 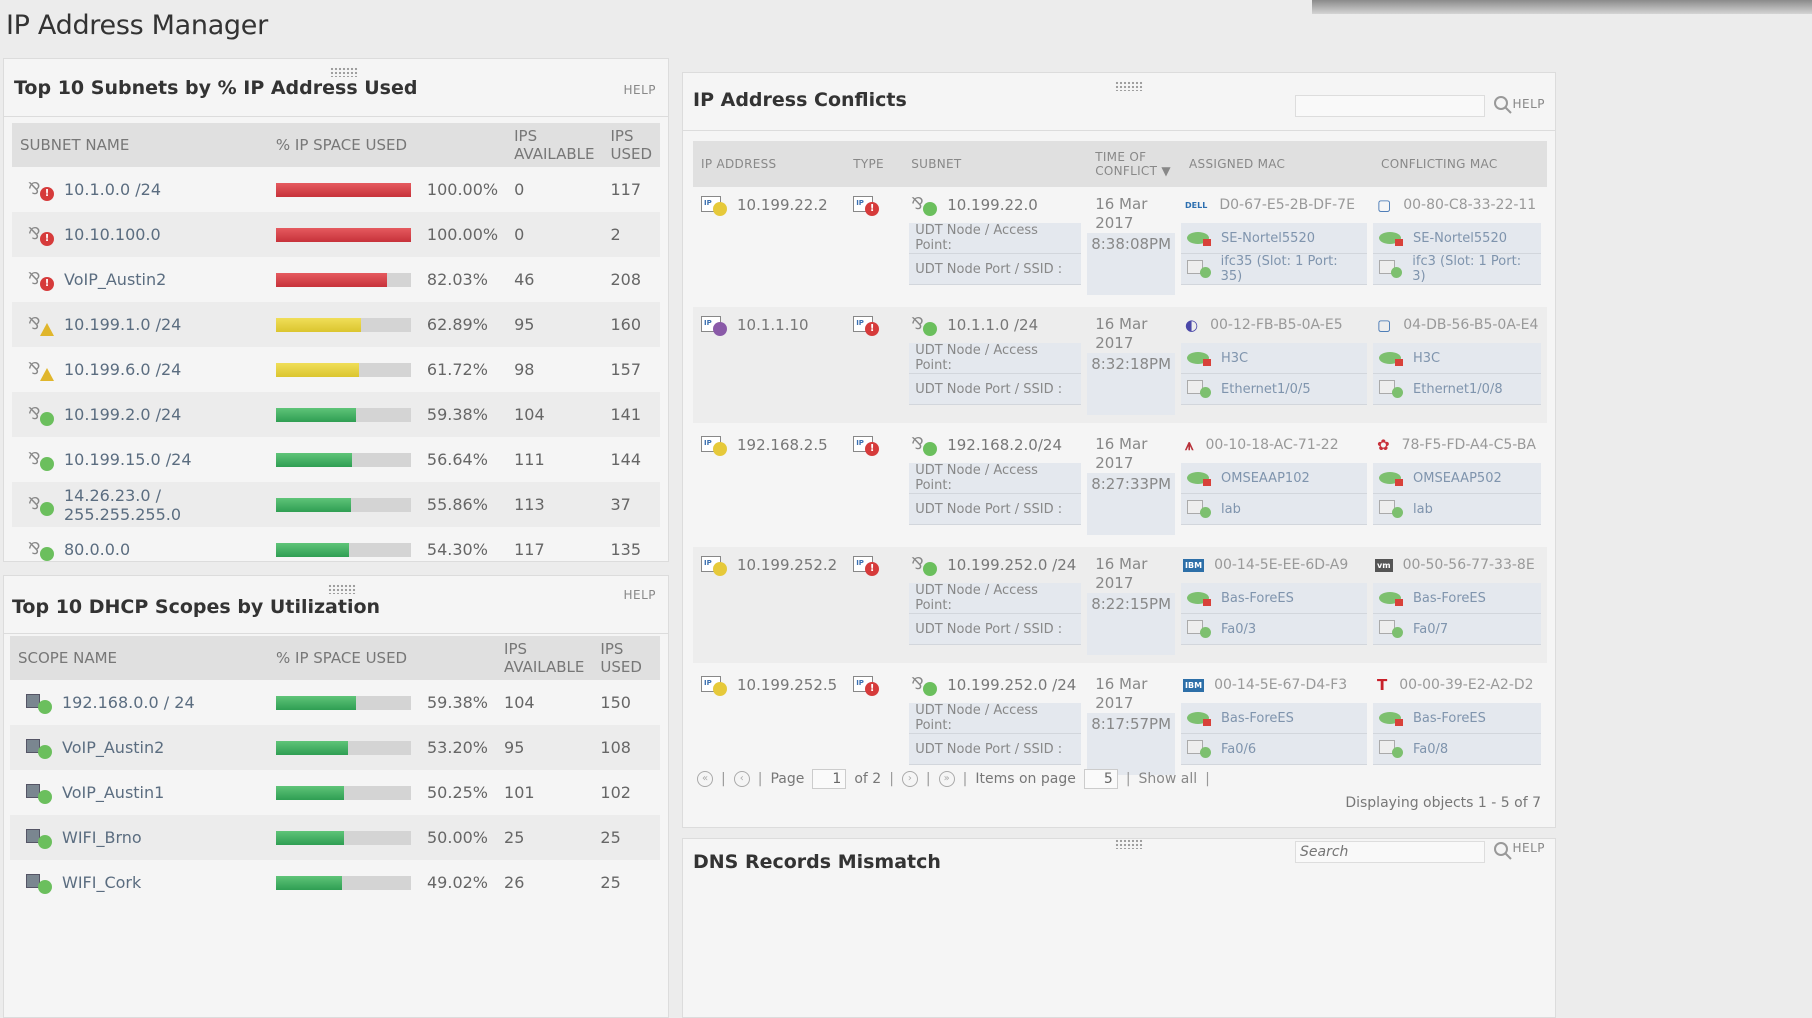 What do you see at coordinates (336, 279) in the screenshot?
I see `subnet-row: ⅋! VoIP_Austin2 82.03% 46 208` at bounding box center [336, 279].